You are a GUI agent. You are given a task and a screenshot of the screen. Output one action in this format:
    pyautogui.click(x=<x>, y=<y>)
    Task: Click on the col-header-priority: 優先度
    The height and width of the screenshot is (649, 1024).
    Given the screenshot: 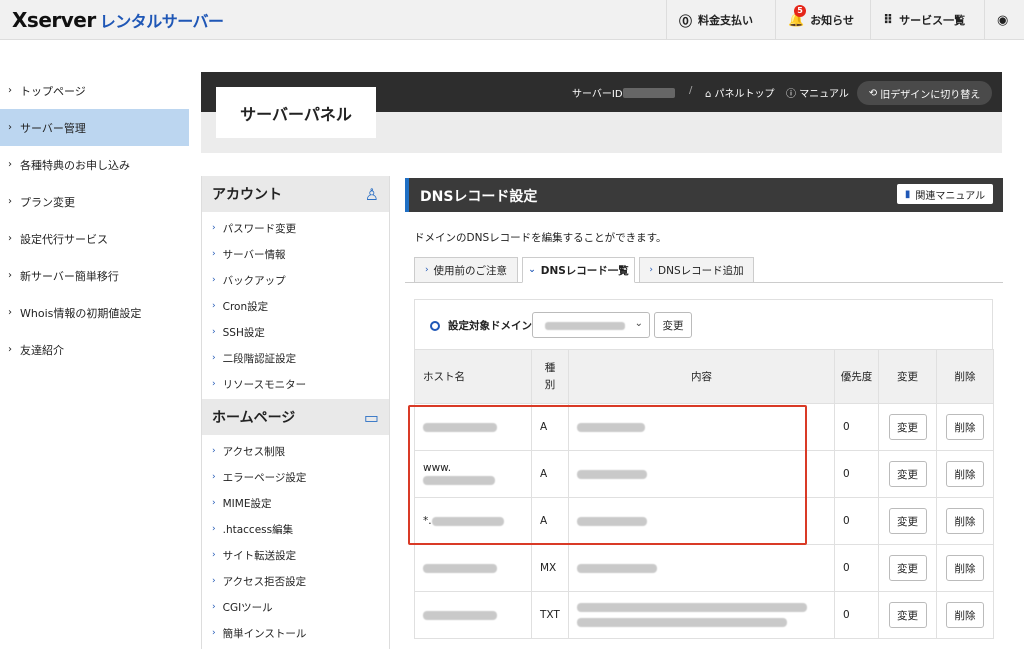 What is the action you would take?
    pyautogui.click(x=856, y=376)
    